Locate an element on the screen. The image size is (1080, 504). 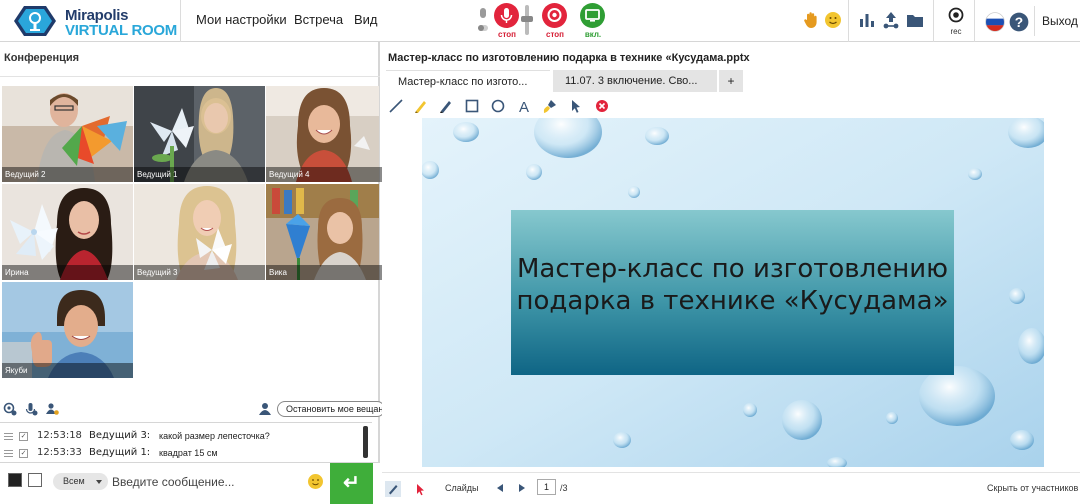
webcam-icon is located at coordinates (554, 15).